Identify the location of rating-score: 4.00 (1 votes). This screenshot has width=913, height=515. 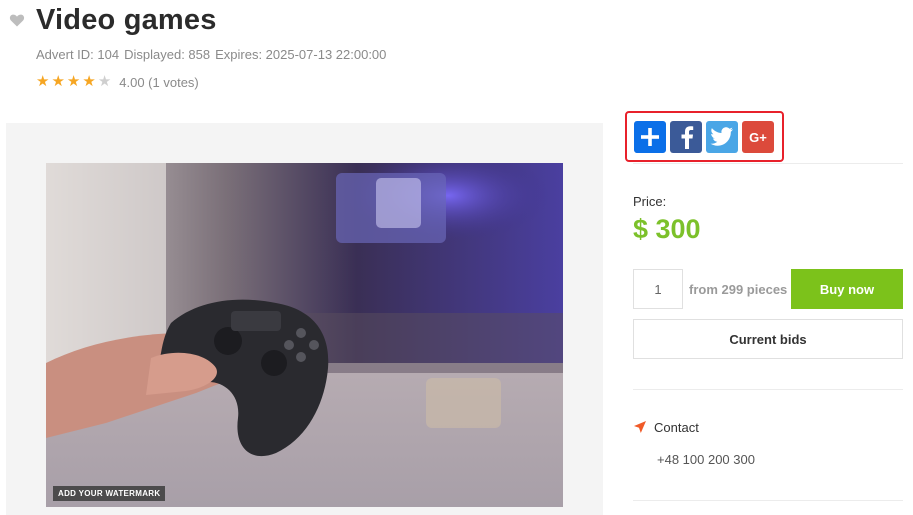
(159, 82).